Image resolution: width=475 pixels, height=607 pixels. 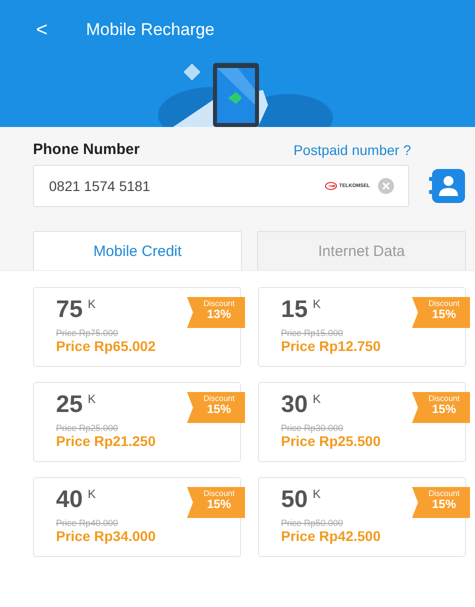 What do you see at coordinates (331, 346) in the screenshot?
I see `discounted-price: Price Rp12.750` at bounding box center [331, 346].